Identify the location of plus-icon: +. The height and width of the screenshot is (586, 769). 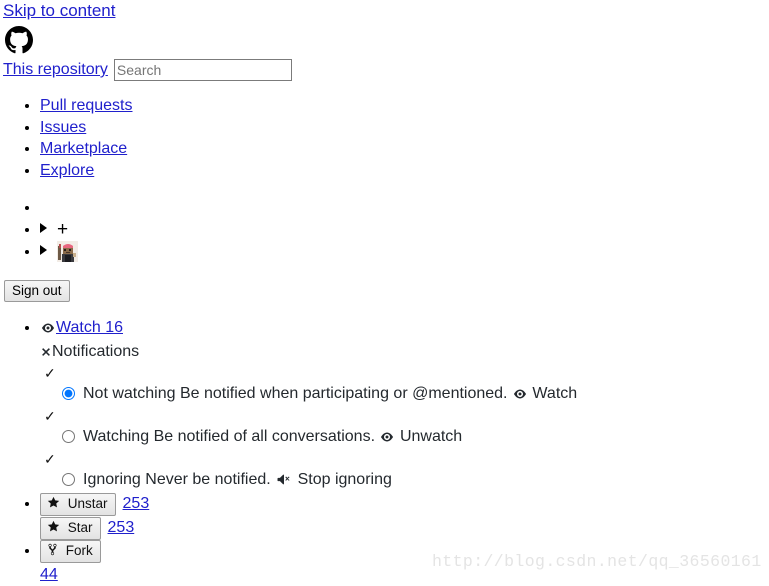
(62, 229).